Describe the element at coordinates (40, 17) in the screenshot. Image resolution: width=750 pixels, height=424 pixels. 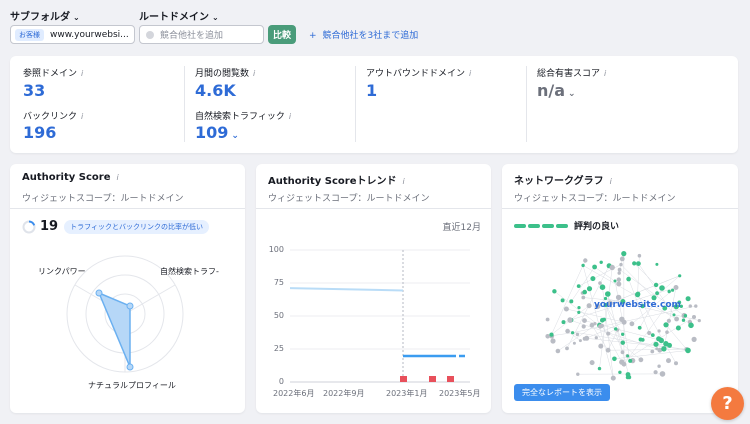
I see `subfolder-label: サブフォルダ` at that location.